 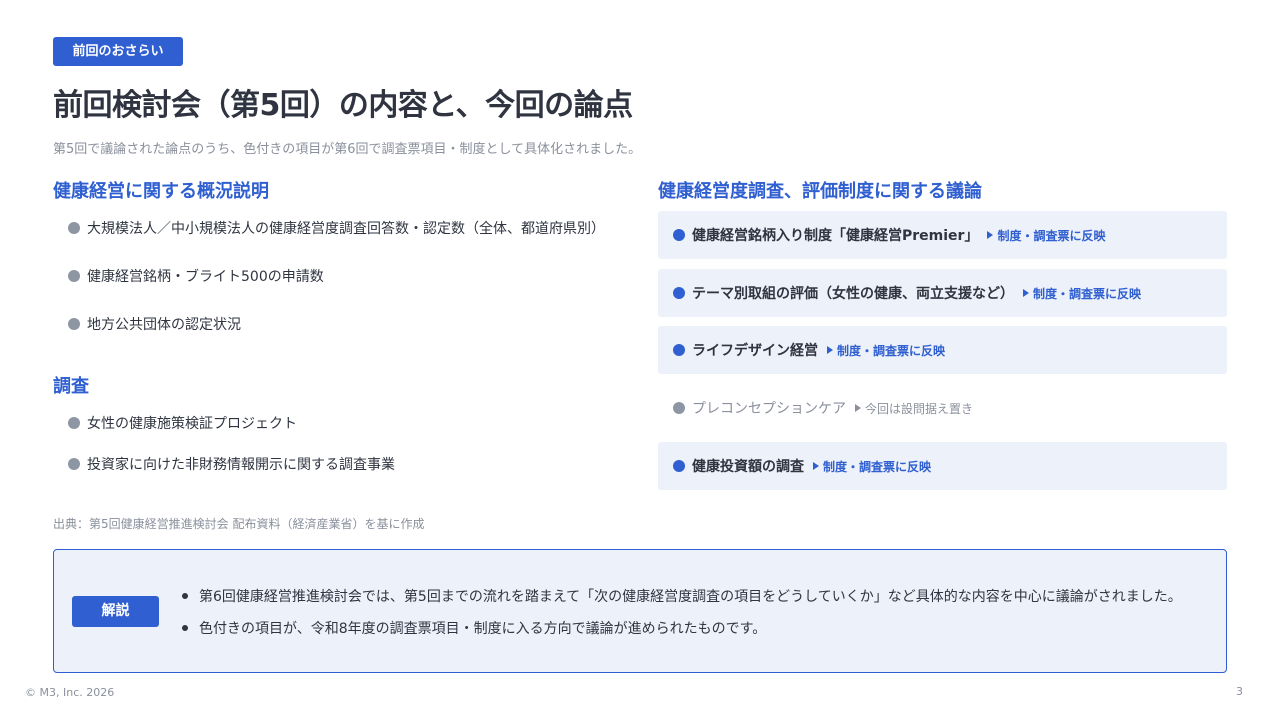 I want to click on discussion-item: 健康経営銘柄入り制度「健康経営Premier」 制度・調査票に反映, so click(x=942, y=235).